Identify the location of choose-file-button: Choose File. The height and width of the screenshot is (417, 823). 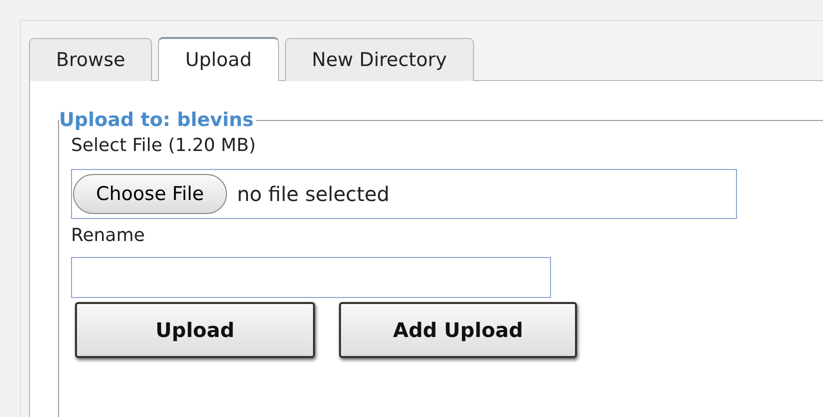
(150, 194).